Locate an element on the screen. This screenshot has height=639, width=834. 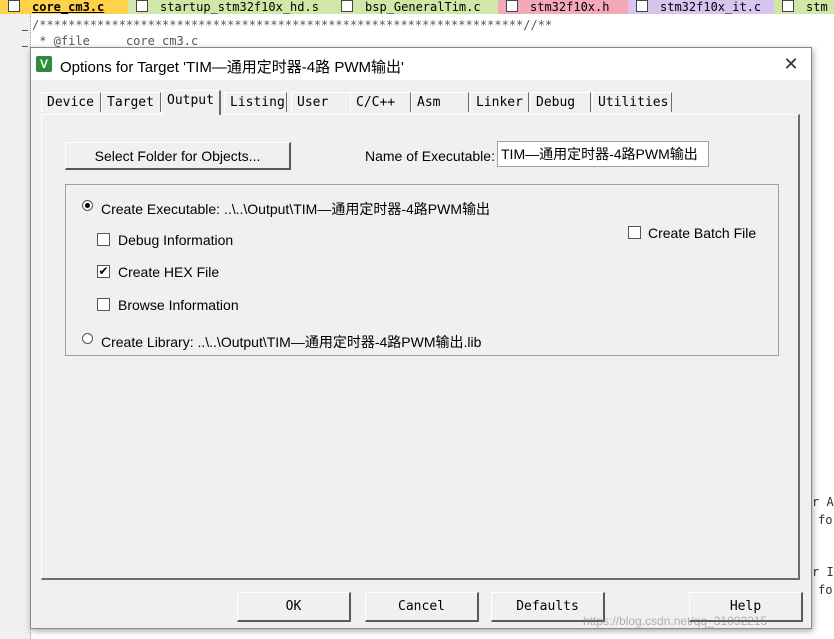
cancel-button: Cancel is located at coordinates (422, 607).